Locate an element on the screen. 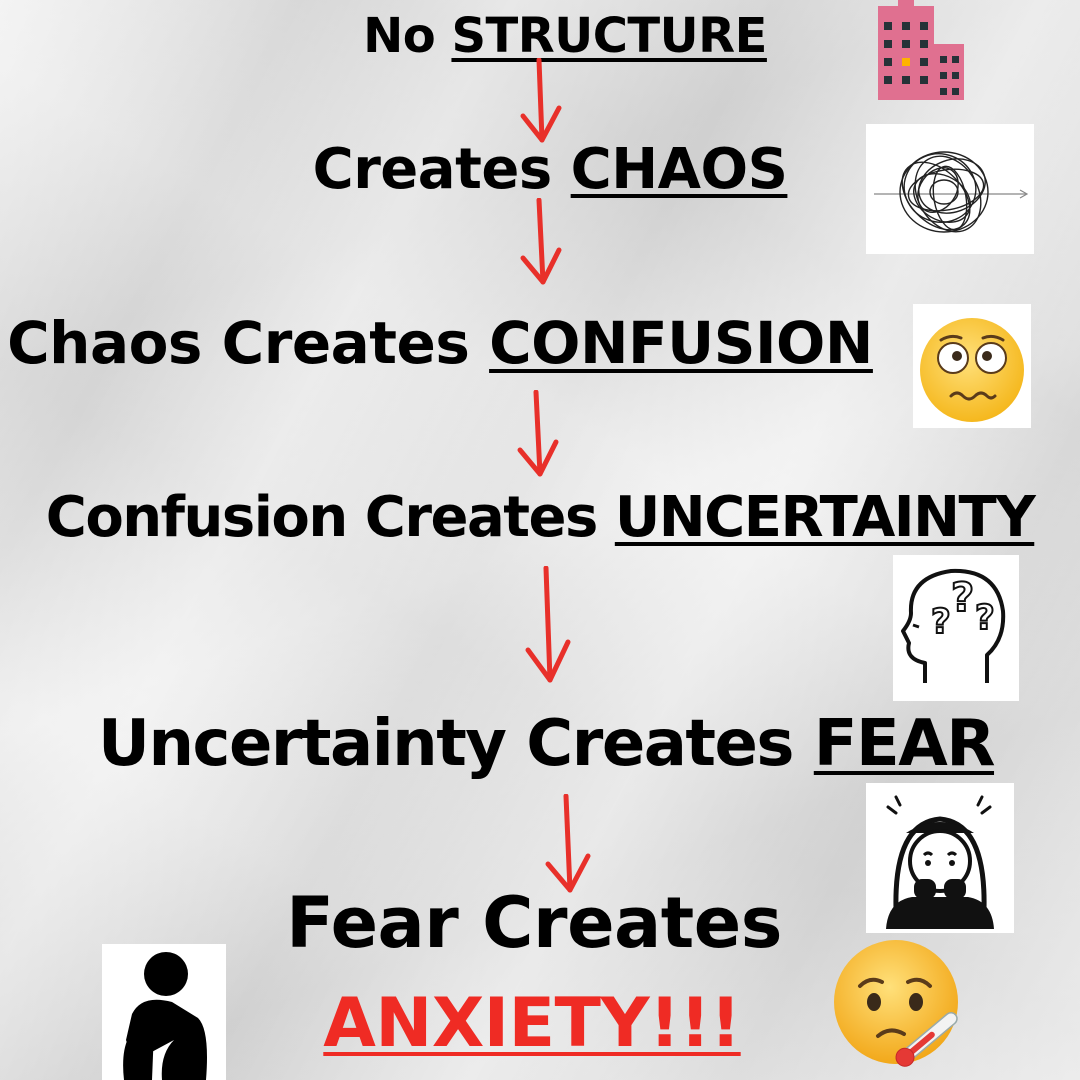 This screenshot has height=1080, width=1080. line-prefix: Chaos Creates is located at coordinates (248, 343).